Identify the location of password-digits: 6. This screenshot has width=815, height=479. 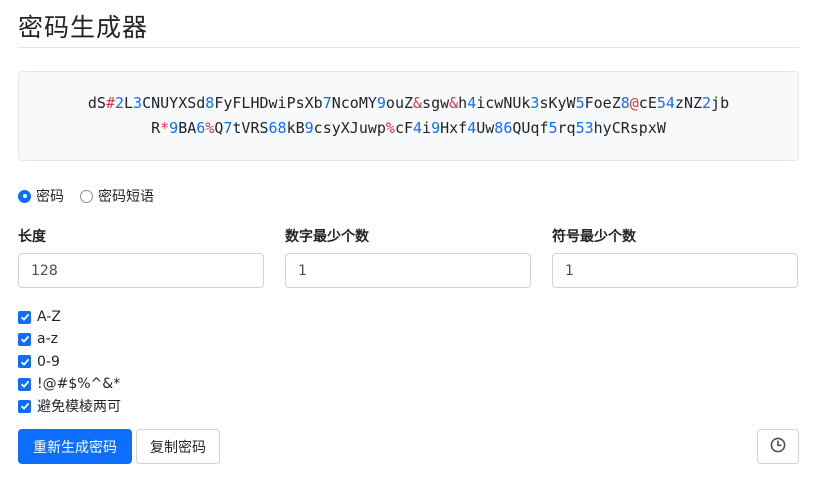
(201, 128).